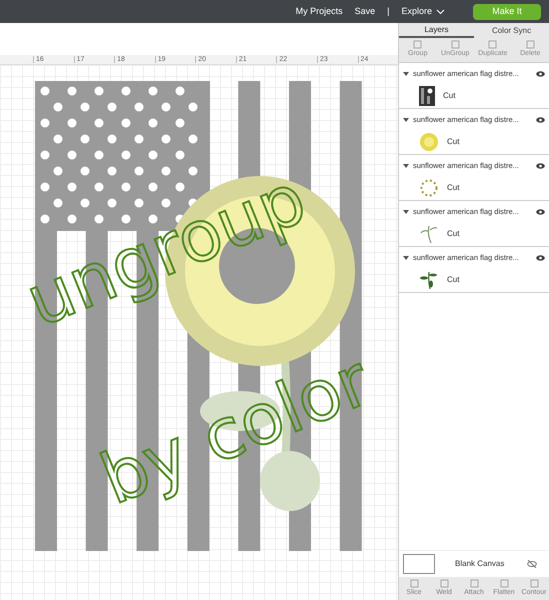 Image resolution: width=549 pixels, height=600 pixels. I want to click on panel-tab: Color Sync, so click(511, 30).